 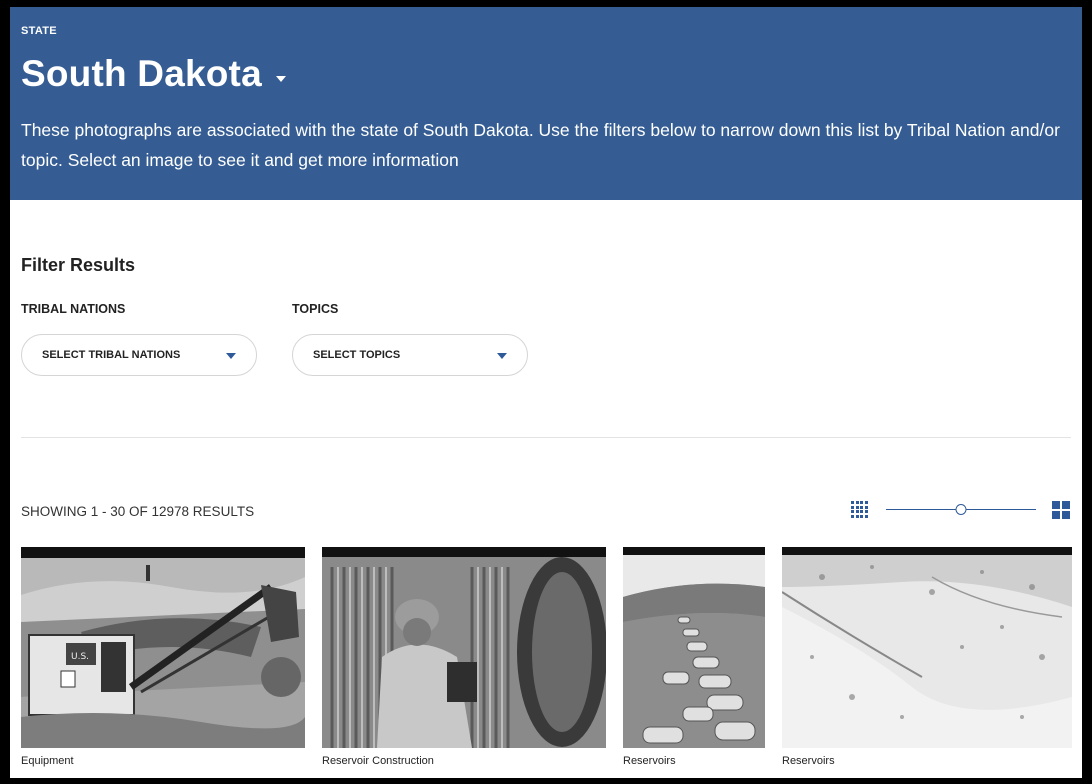 What do you see at coordinates (138, 511) in the screenshot?
I see `results-count: SHOWING 1 - 30 OF 12978 RESULTS` at bounding box center [138, 511].